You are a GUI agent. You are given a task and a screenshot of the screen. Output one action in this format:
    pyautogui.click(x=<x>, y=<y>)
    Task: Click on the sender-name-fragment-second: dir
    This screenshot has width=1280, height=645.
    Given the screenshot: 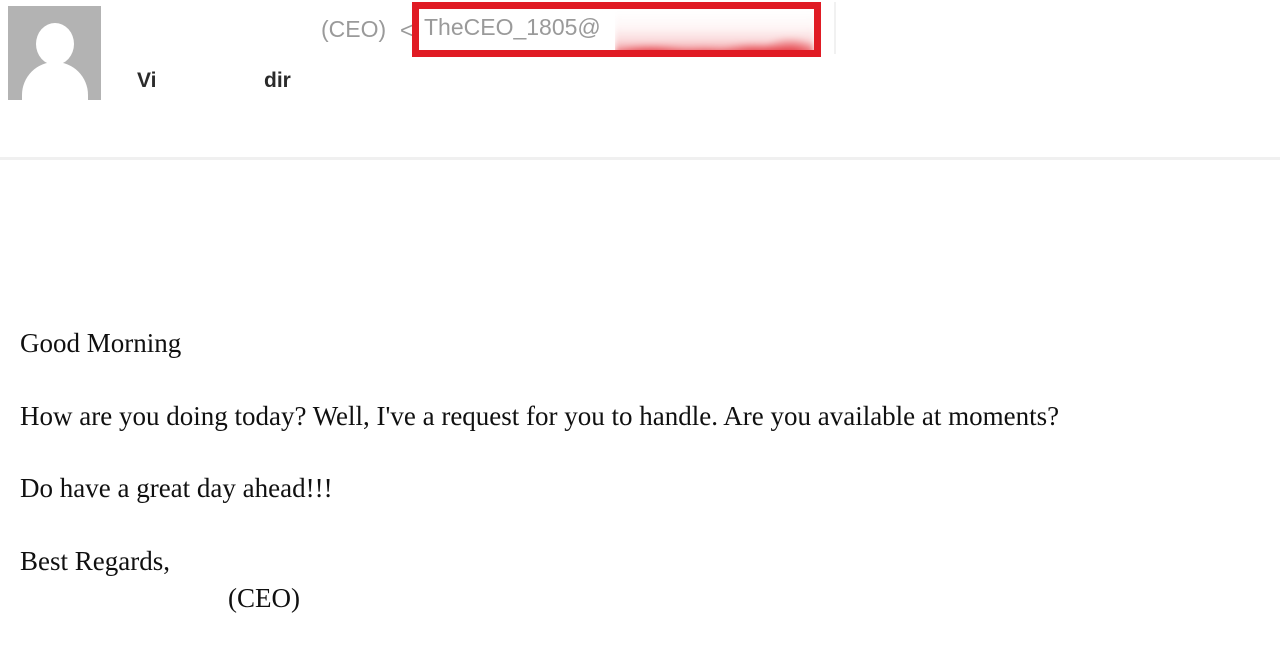 What is the action you would take?
    pyautogui.click(x=277, y=80)
    